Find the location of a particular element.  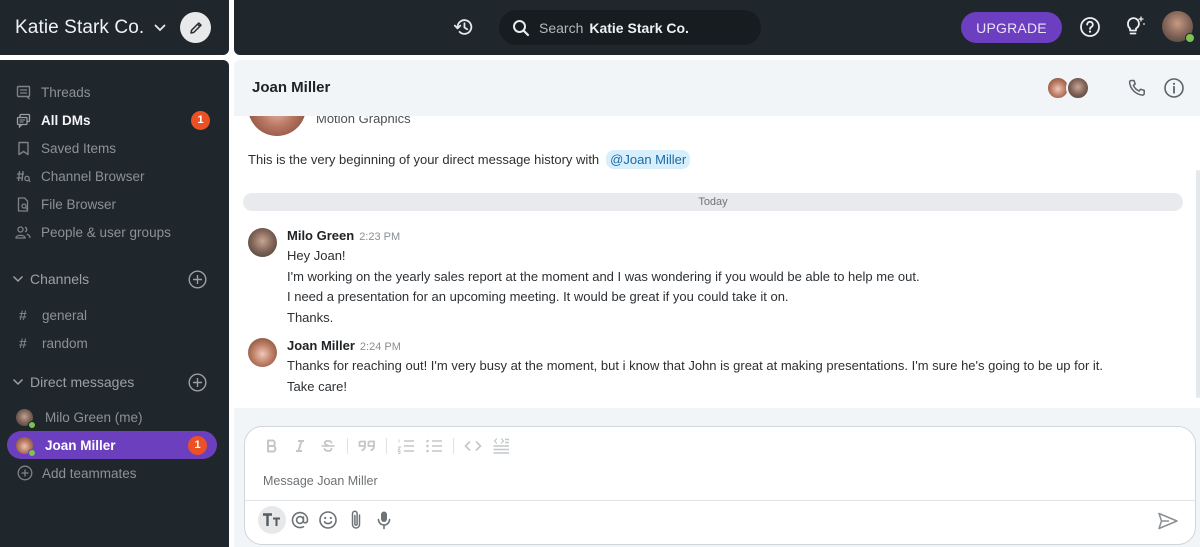

add-teammates-button: Add teammates is located at coordinates (114, 473).